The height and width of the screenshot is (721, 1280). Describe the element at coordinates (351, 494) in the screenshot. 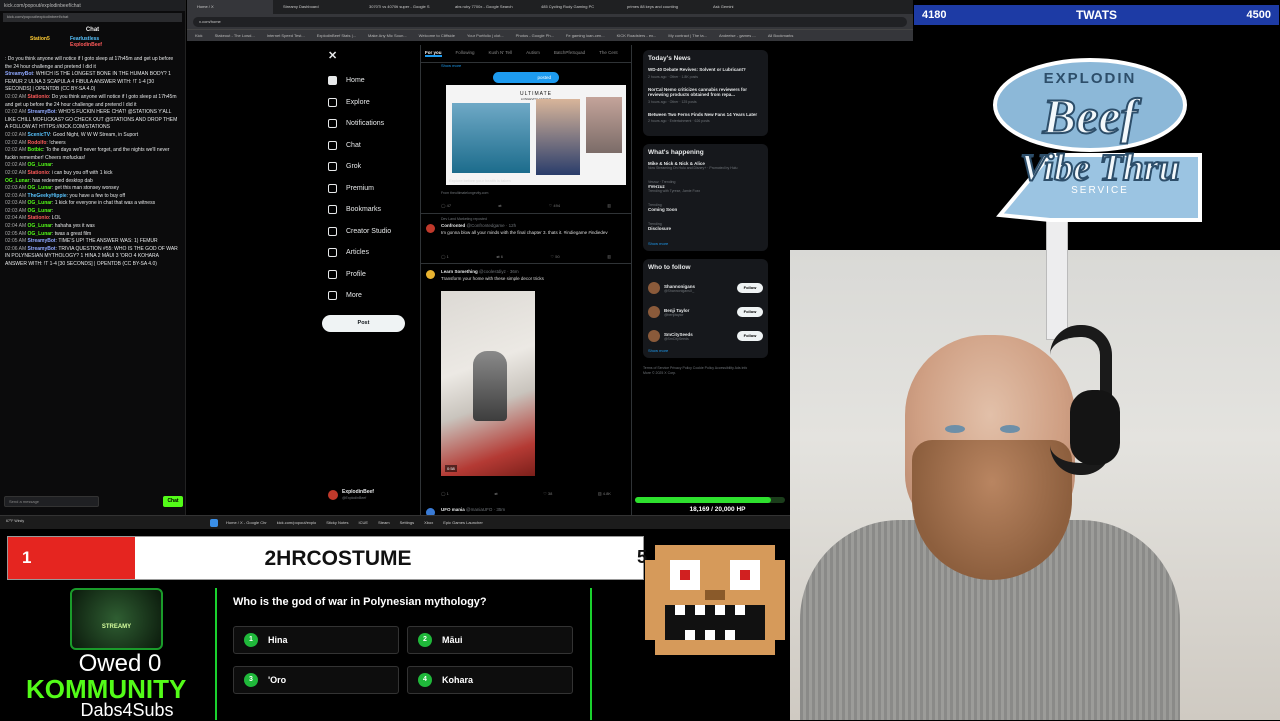

I see `account-switcher: ExplodinBeef @ExplodinBeef` at that location.